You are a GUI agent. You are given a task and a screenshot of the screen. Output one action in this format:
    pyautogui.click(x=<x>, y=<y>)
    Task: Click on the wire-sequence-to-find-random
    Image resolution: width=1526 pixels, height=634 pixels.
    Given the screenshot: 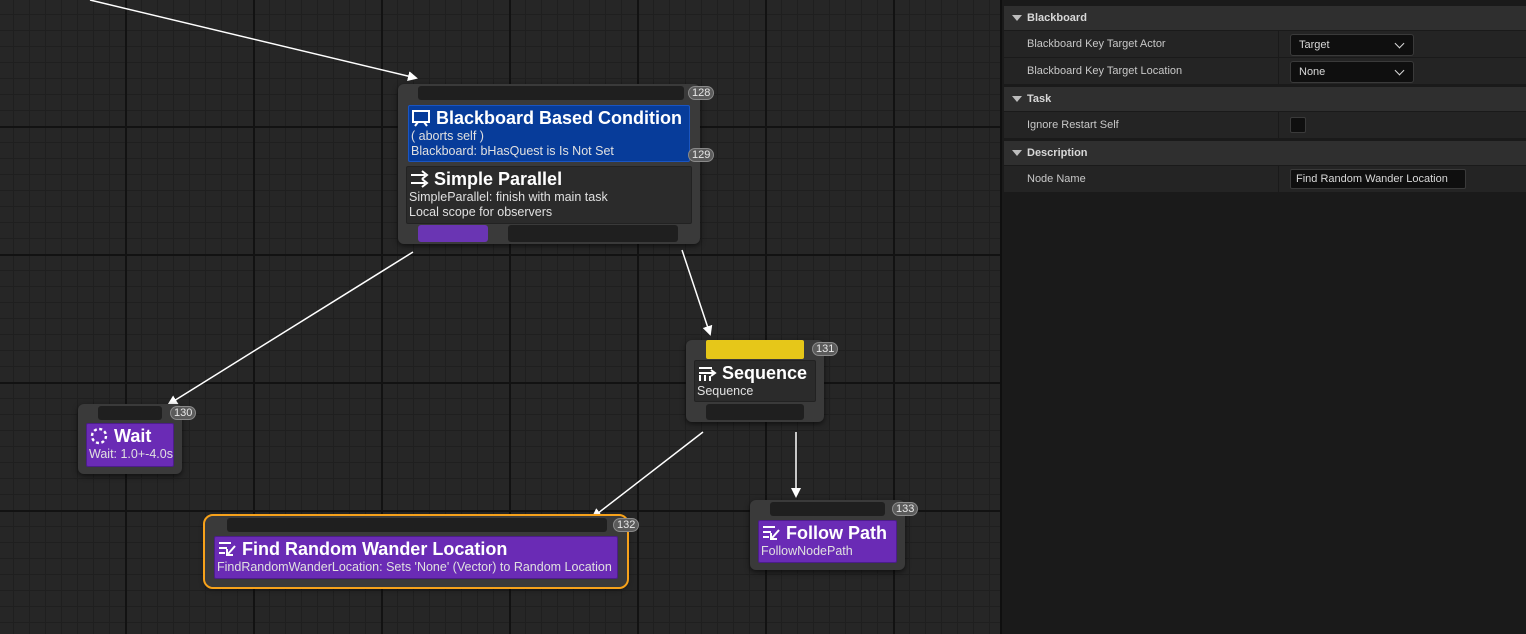 What is the action you would take?
    pyautogui.click(x=647, y=475)
    